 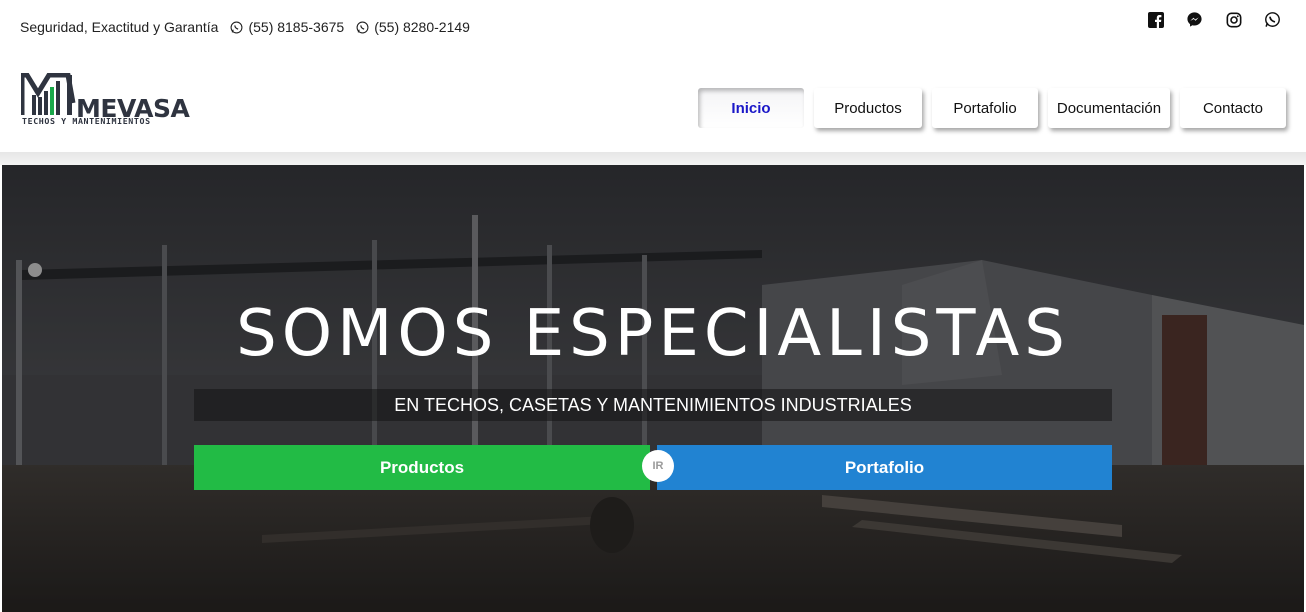 What do you see at coordinates (751, 108) in the screenshot?
I see `nav-item-inicio: Inicio` at bounding box center [751, 108].